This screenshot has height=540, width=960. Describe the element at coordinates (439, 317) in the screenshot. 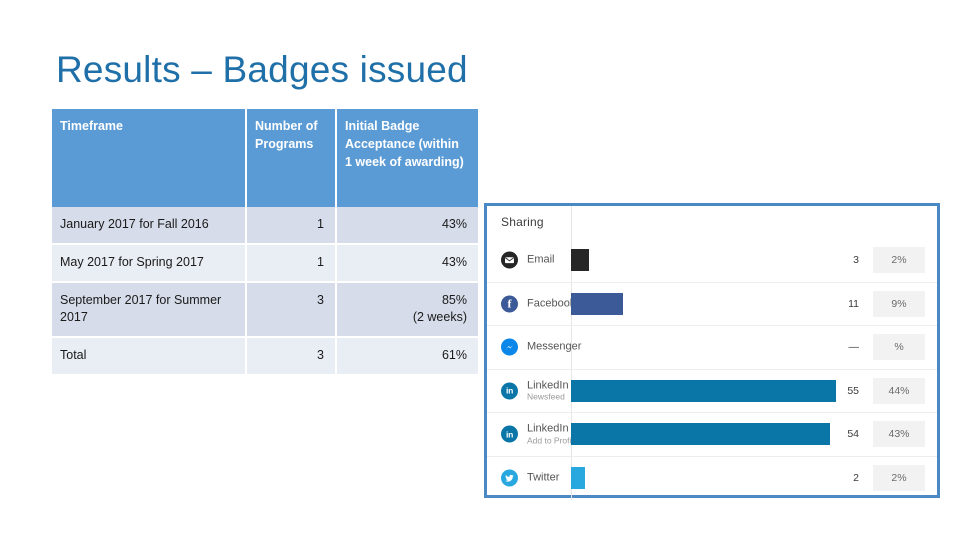

I see `acceptance-note: (2 weeks)` at that location.